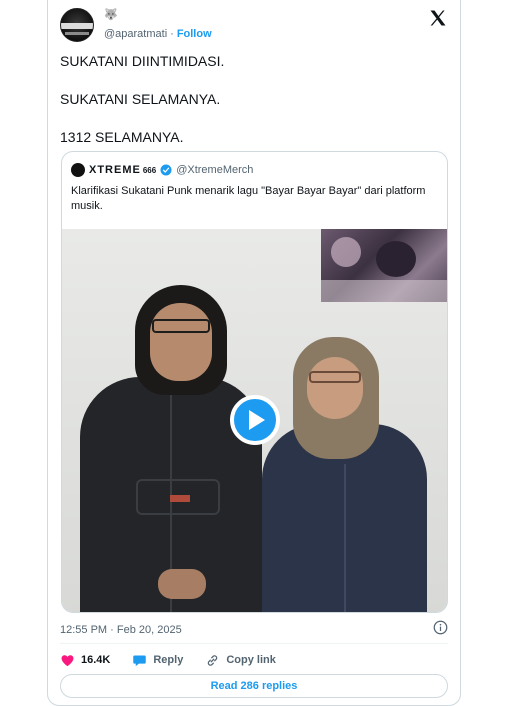 The height and width of the screenshot is (706, 526). What do you see at coordinates (140, 660) in the screenshot?
I see `reply-icon` at bounding box center [140, 660].